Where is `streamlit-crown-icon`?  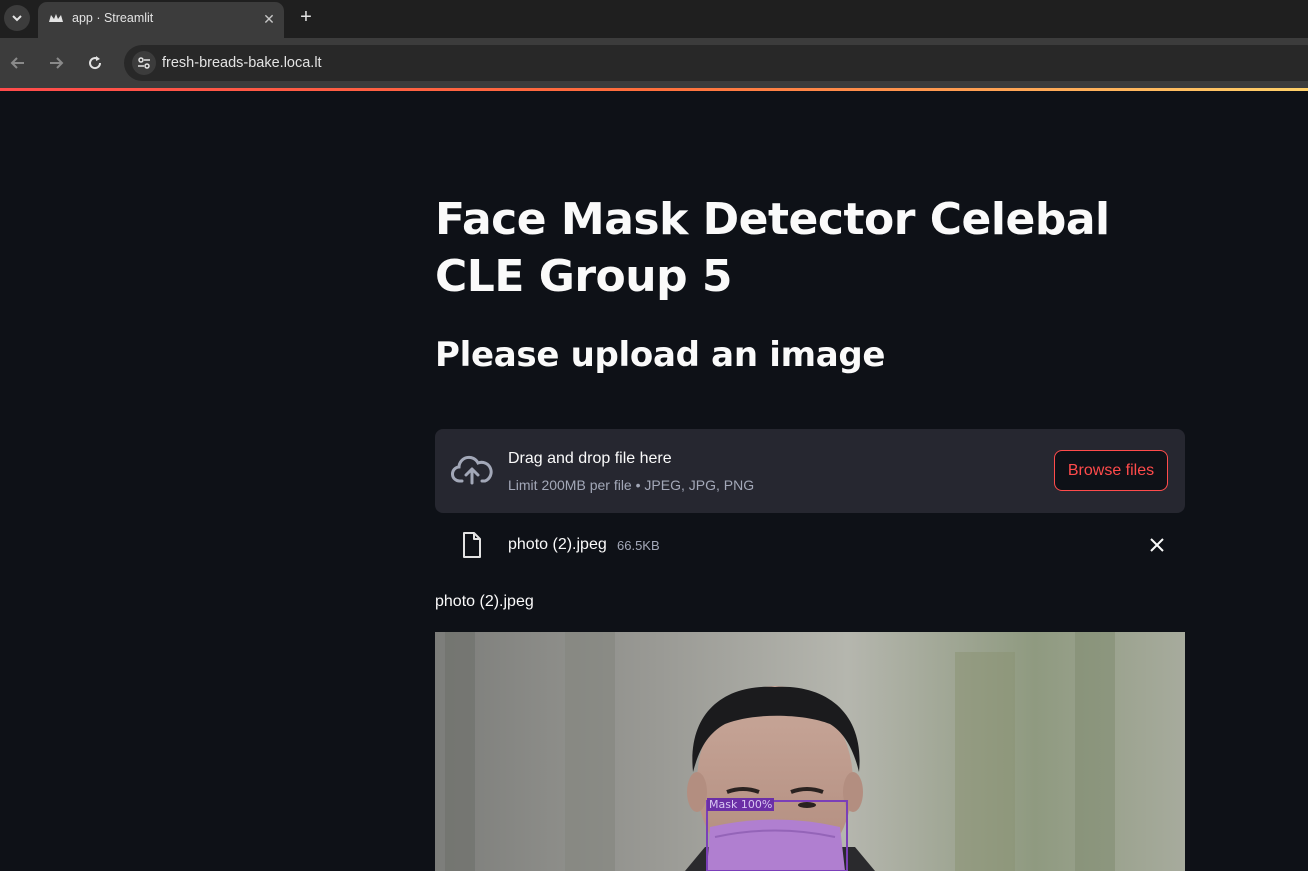
streamlit-crown-icon is located at coordinates (56, 18).